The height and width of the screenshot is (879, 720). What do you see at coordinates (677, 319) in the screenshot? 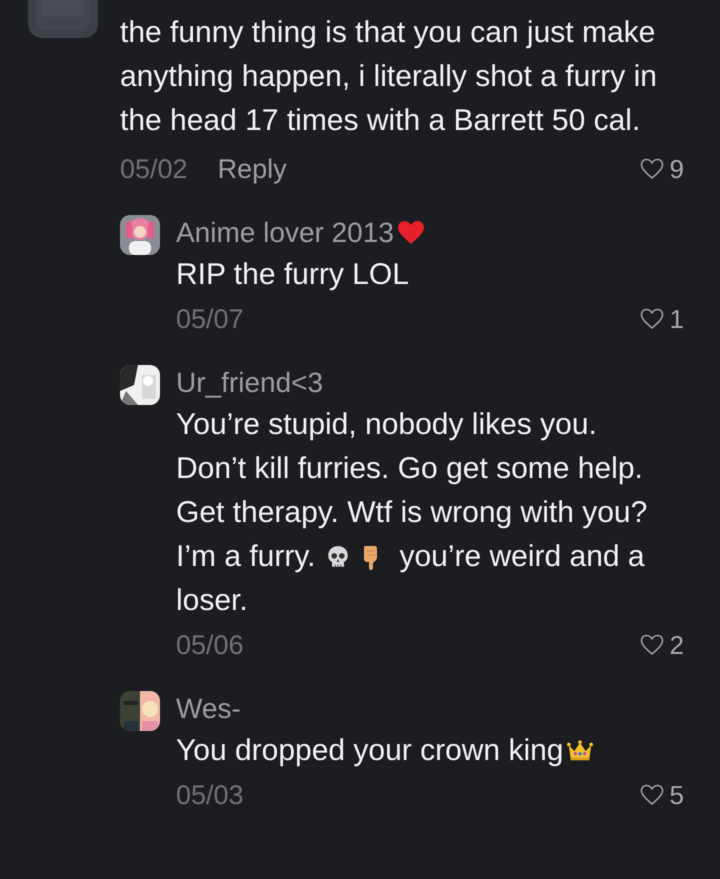
I see `like-count: 1` at bounding box center [677, 319].